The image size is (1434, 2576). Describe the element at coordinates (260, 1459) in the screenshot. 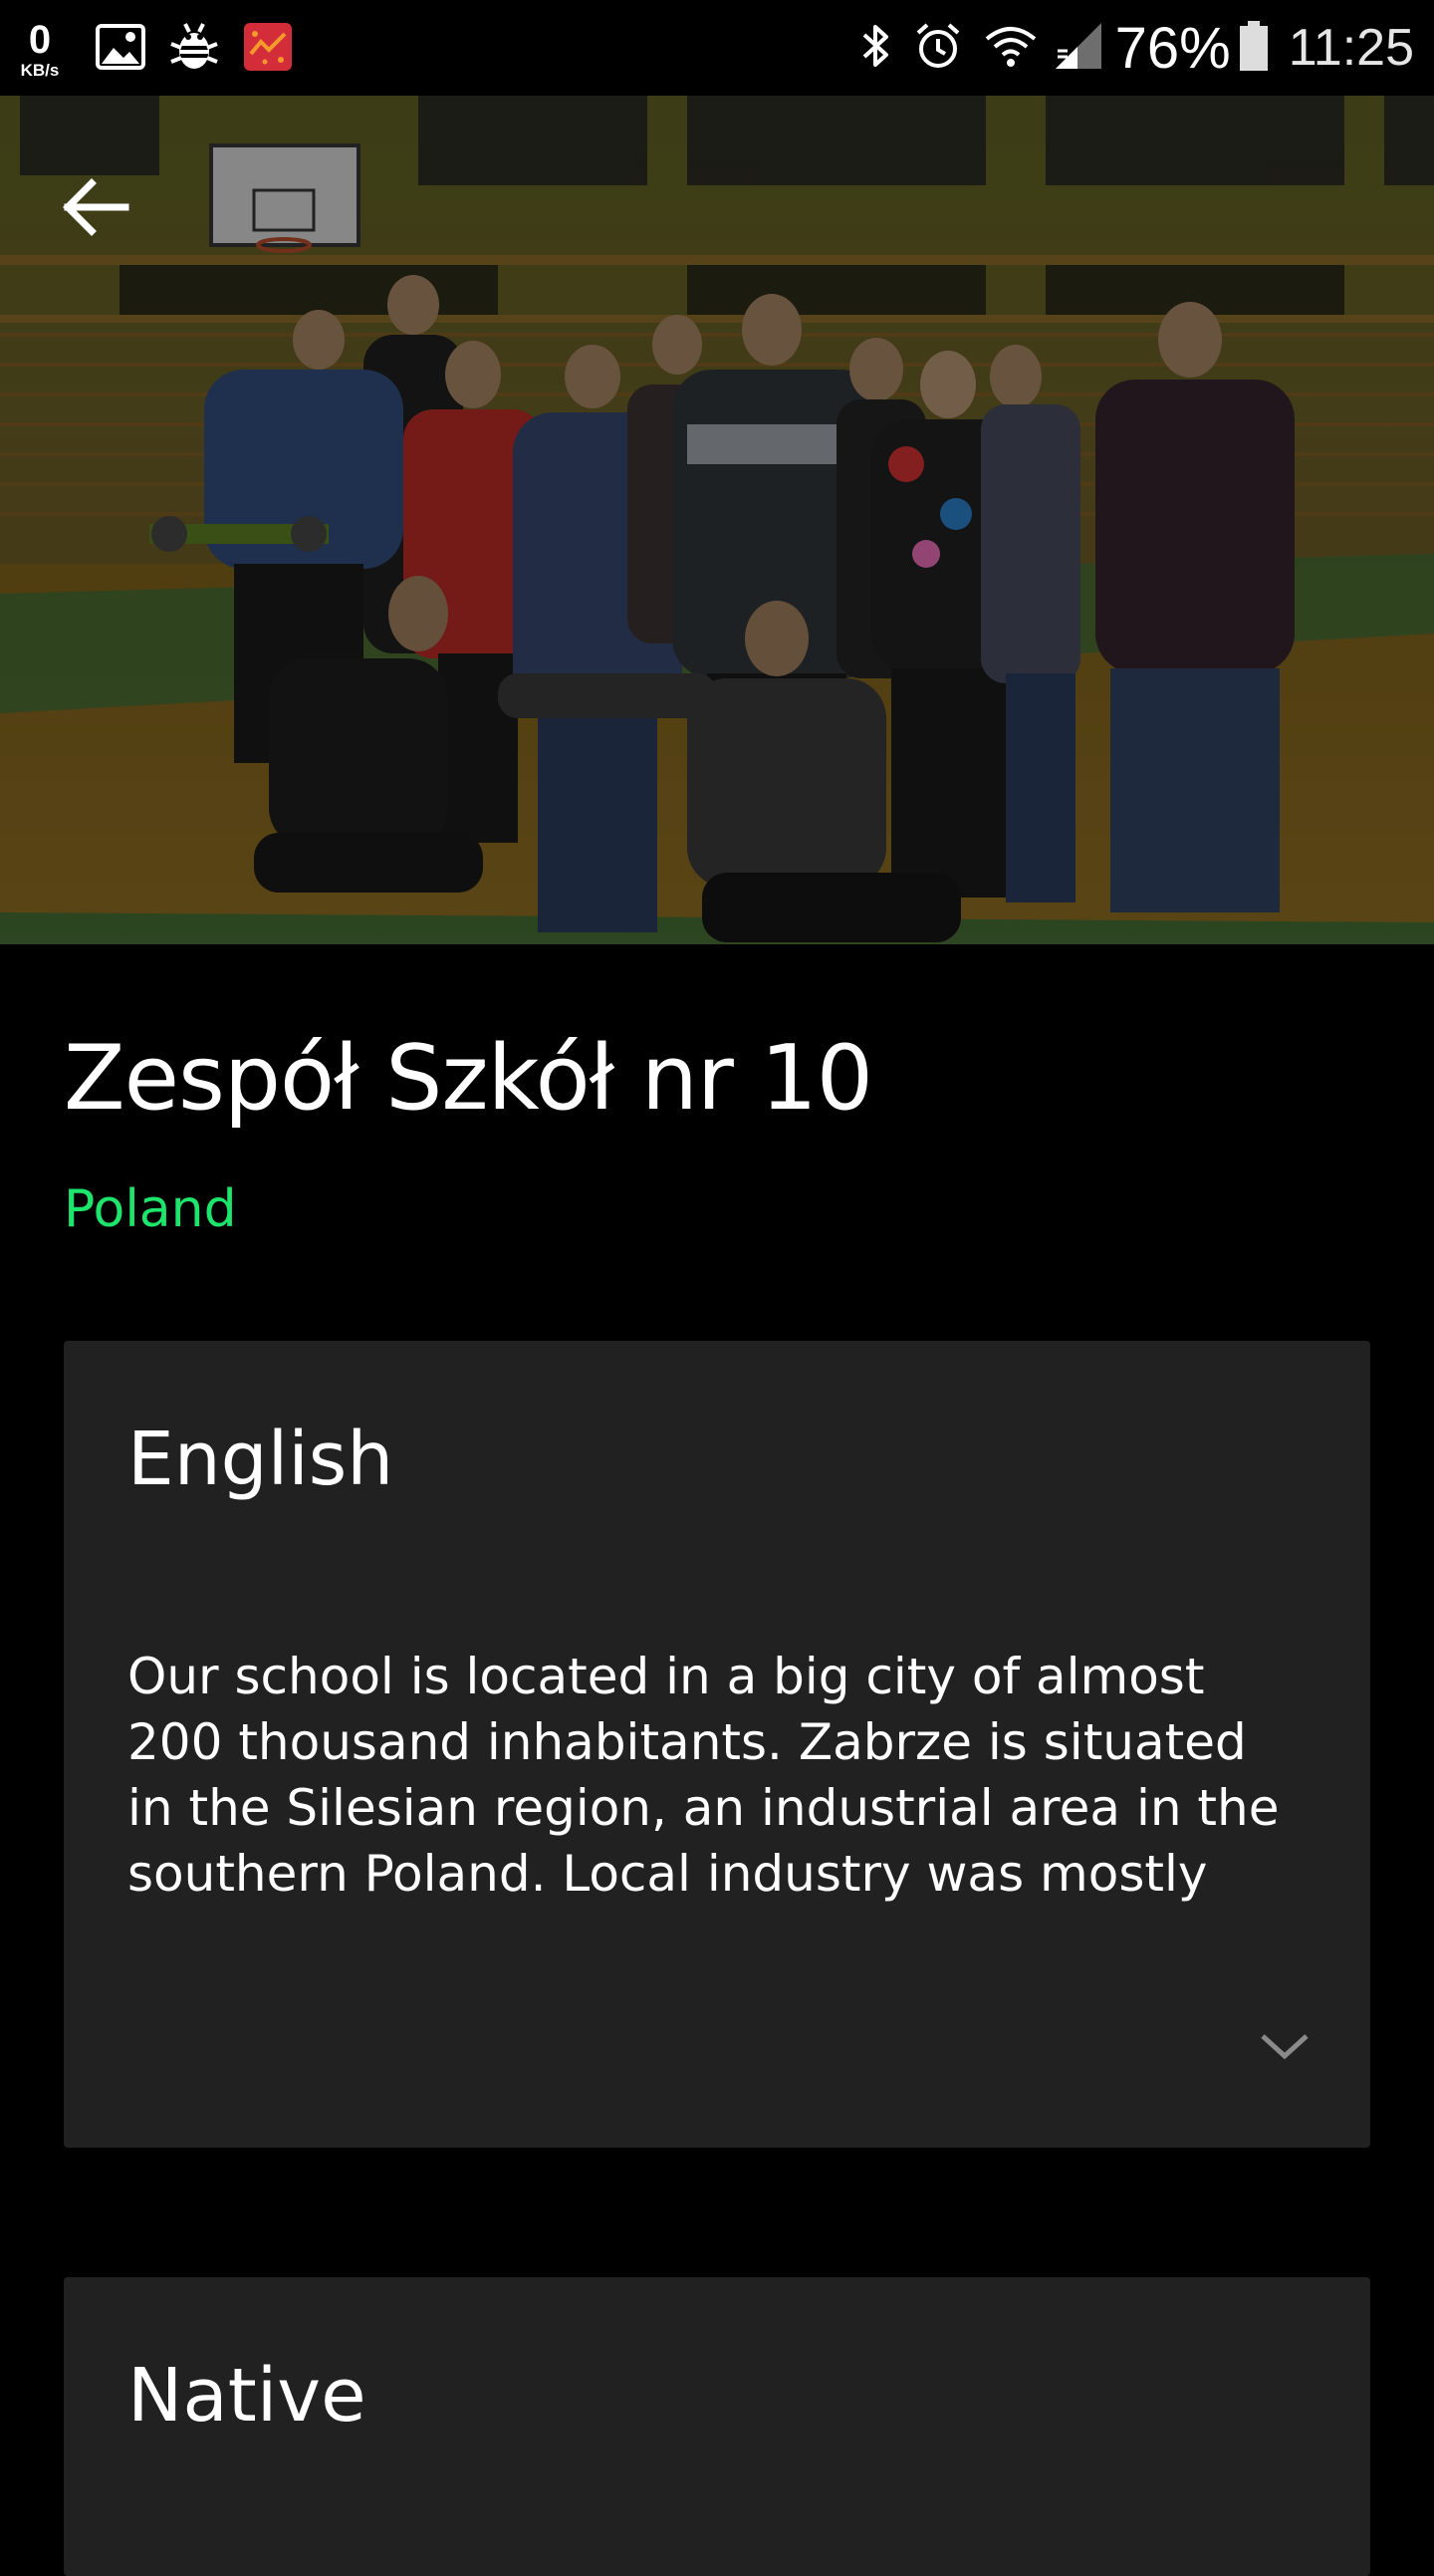

I see `card-title-english: English` at that location.